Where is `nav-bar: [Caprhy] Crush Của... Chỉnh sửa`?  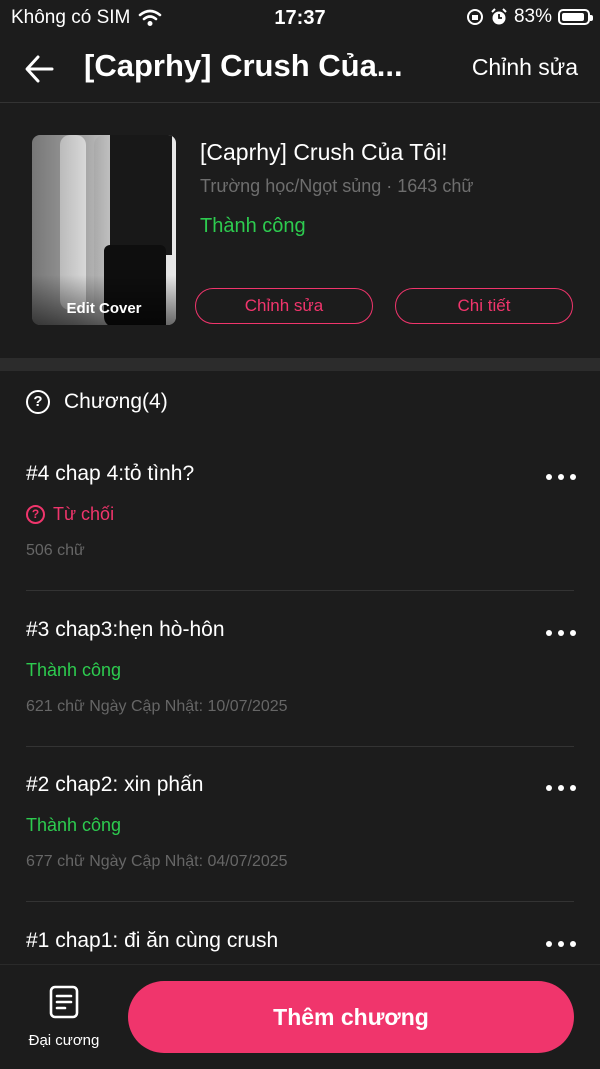
nav-bar: [Caprhy] Crush Của... Chỉnh sửa is located at coordinates (300, 69).